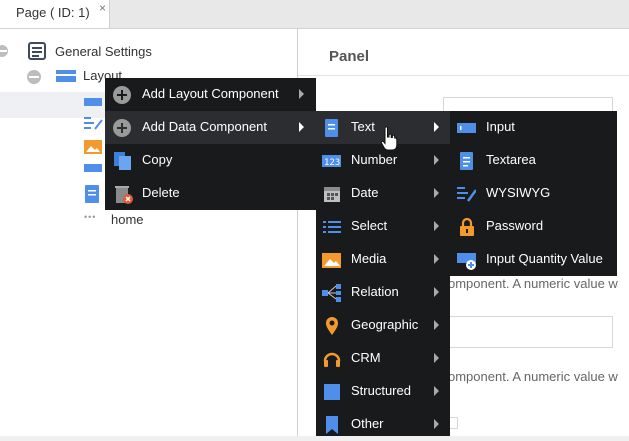 The width and height of the screenshot is (629, 441). I want to click on divider, so click(463, 75).